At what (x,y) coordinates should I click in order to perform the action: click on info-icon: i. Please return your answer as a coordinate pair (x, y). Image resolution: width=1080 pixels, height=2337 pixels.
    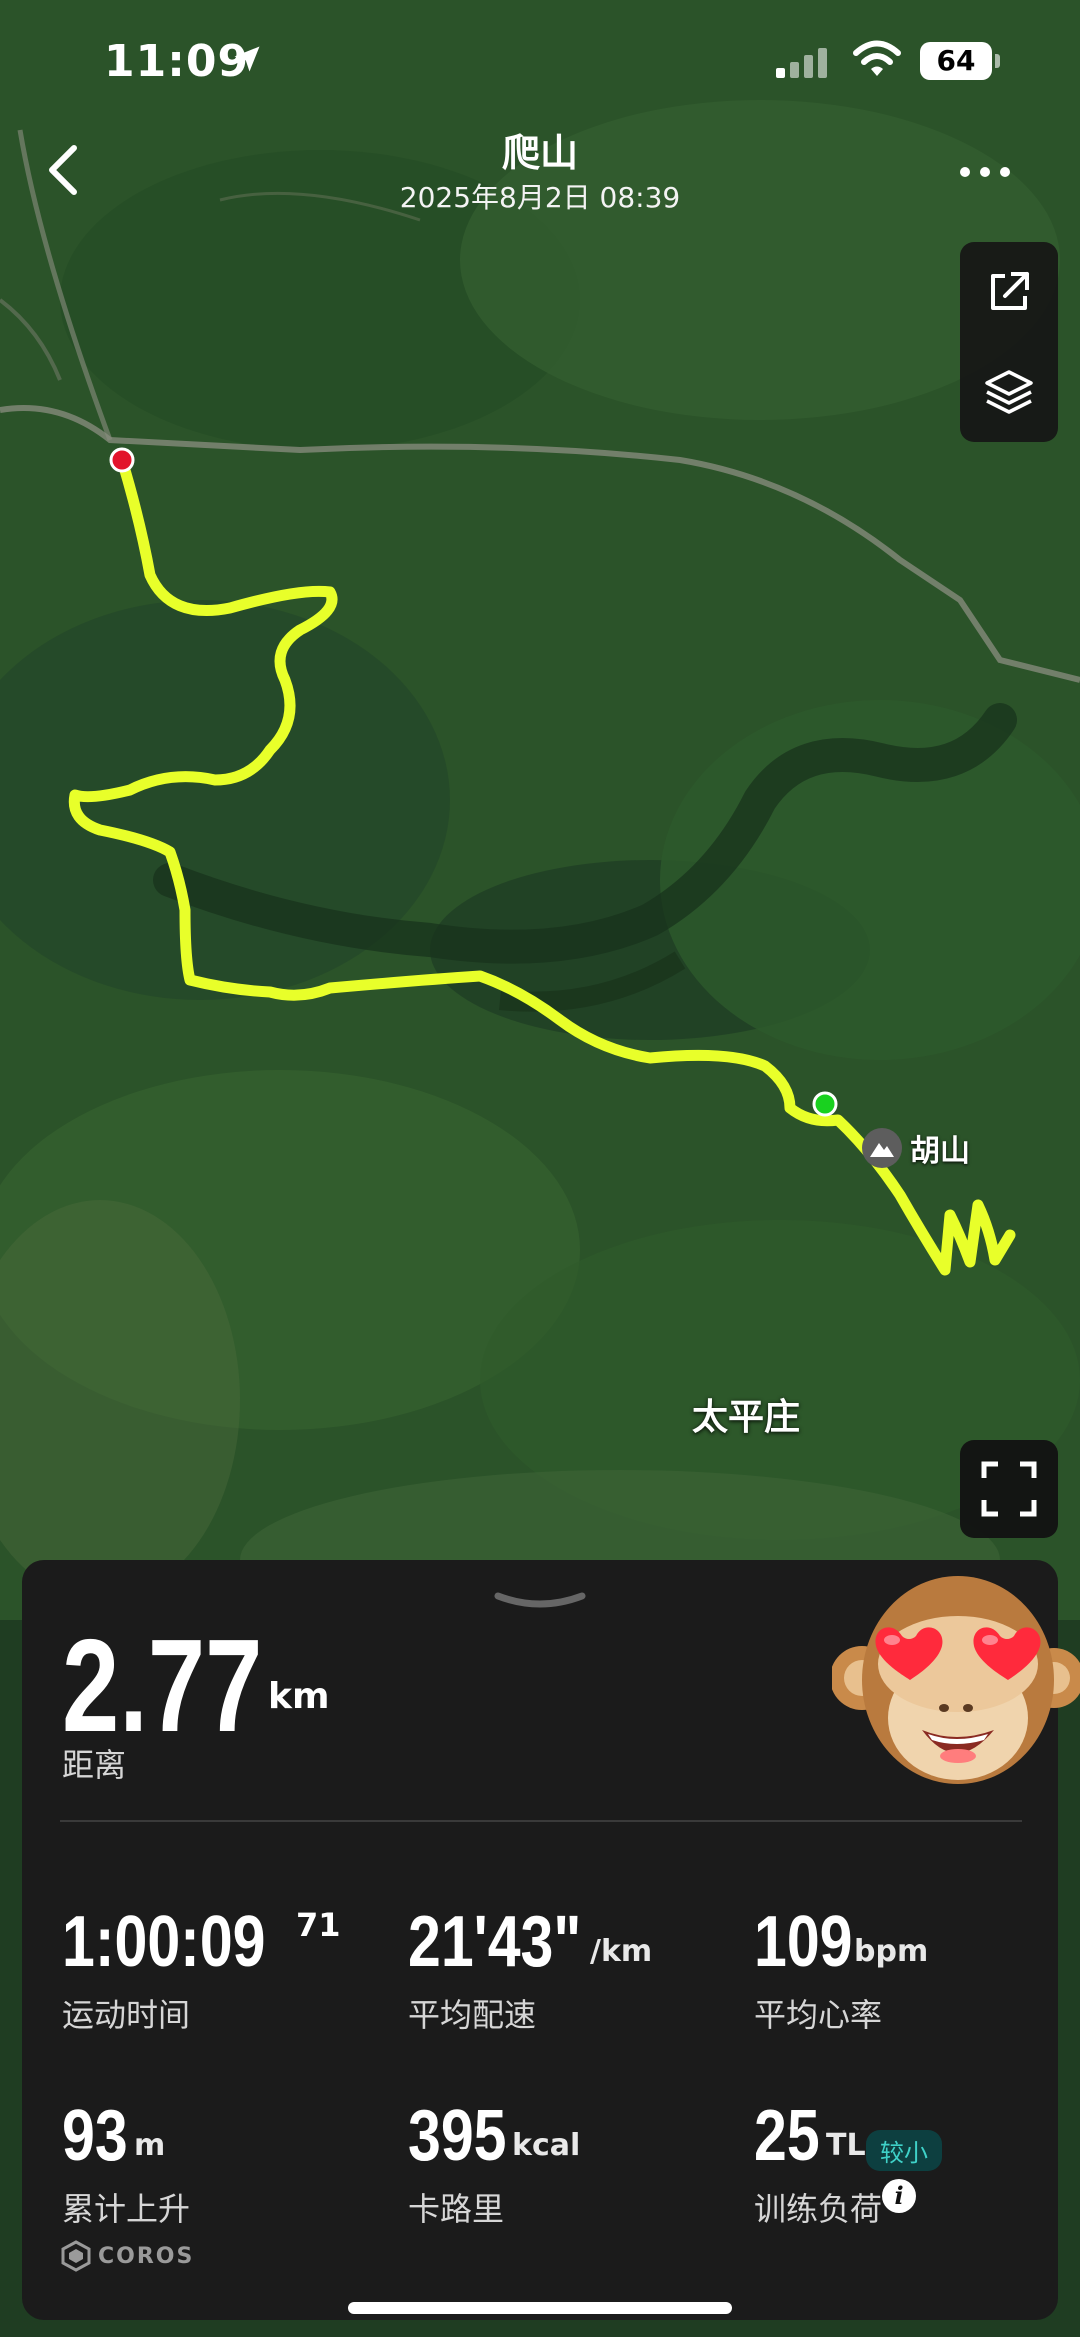
    Looking at the image, I should click on (899, 2196).